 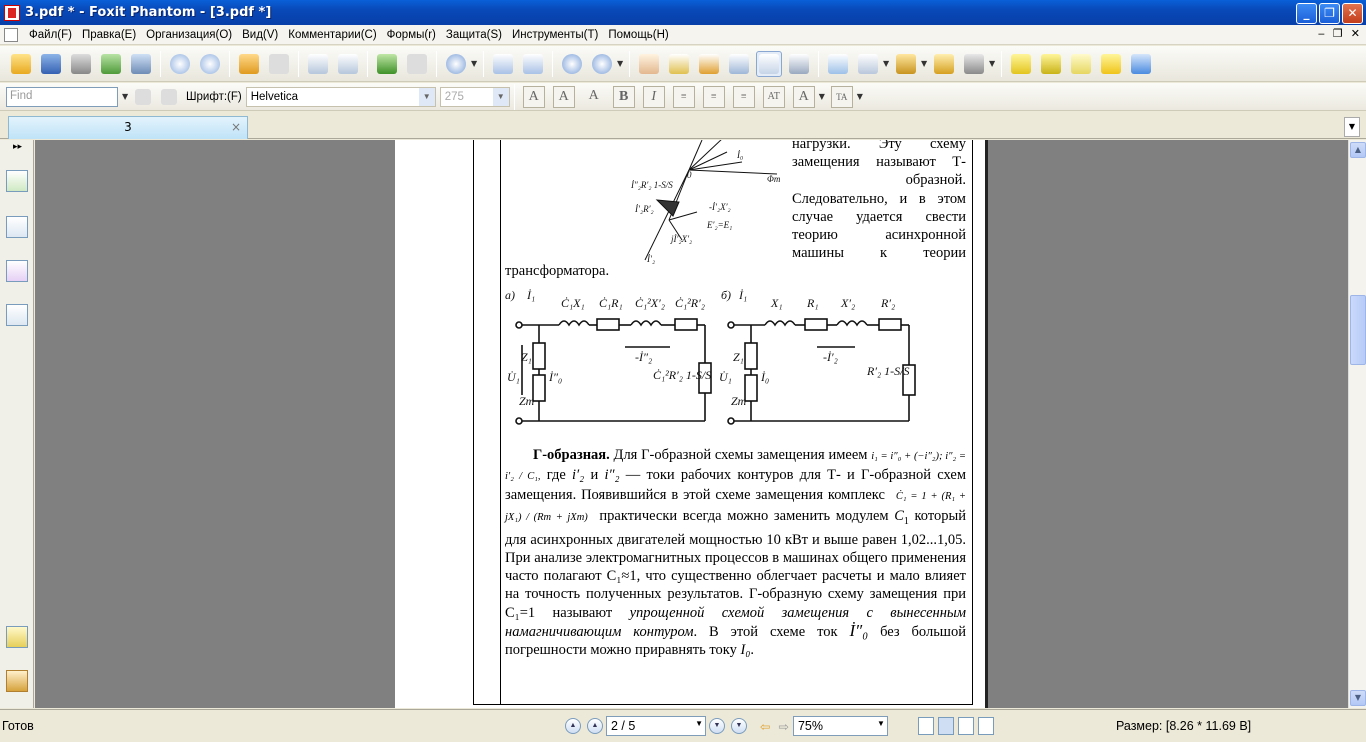 I want to click on edit-content-icon, so click(x=868, y=64).